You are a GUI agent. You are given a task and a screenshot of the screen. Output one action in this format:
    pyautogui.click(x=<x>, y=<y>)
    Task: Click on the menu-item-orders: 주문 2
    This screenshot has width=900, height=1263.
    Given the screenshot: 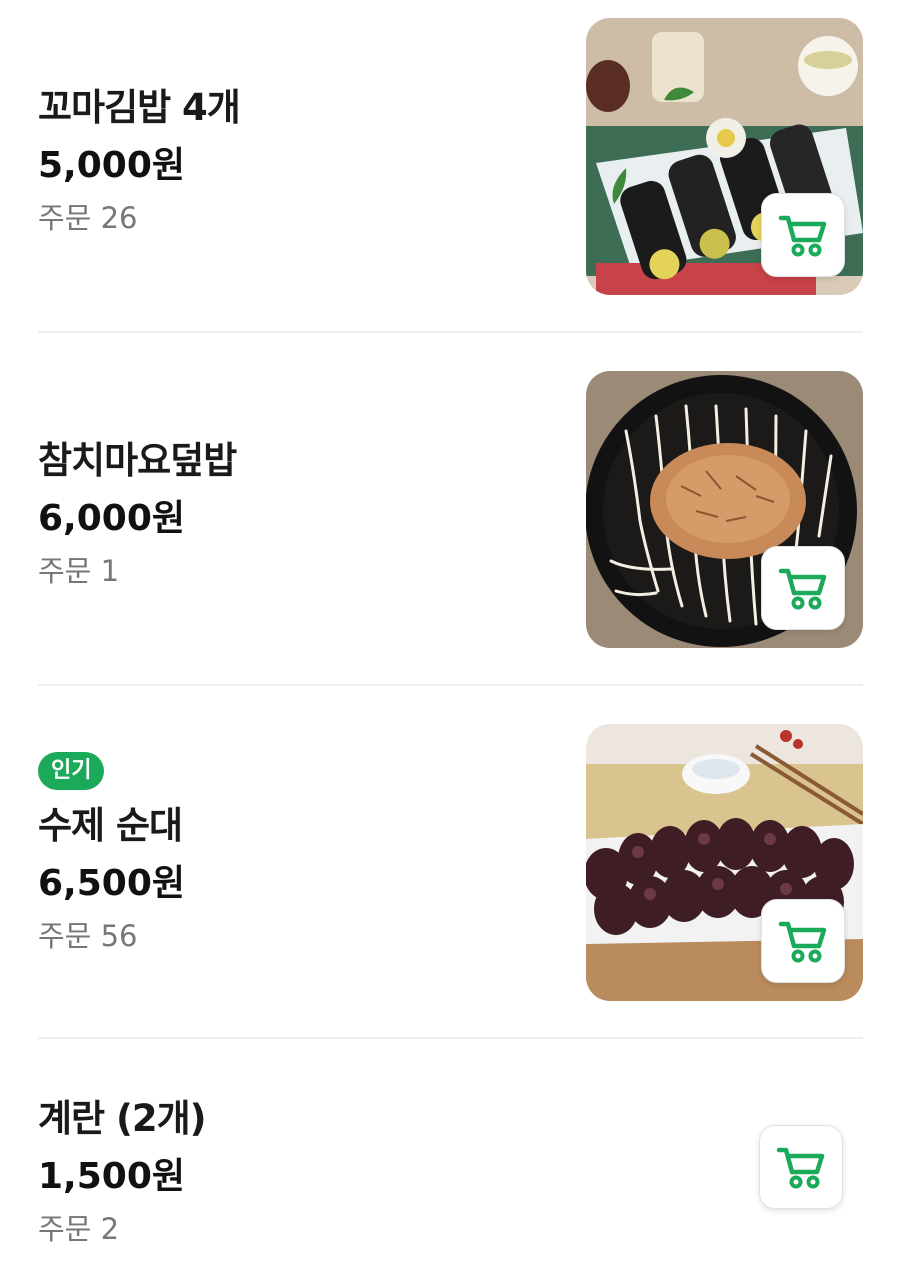 What is the action you would take?
    pyautogui.click(x=79, y=1229)
    